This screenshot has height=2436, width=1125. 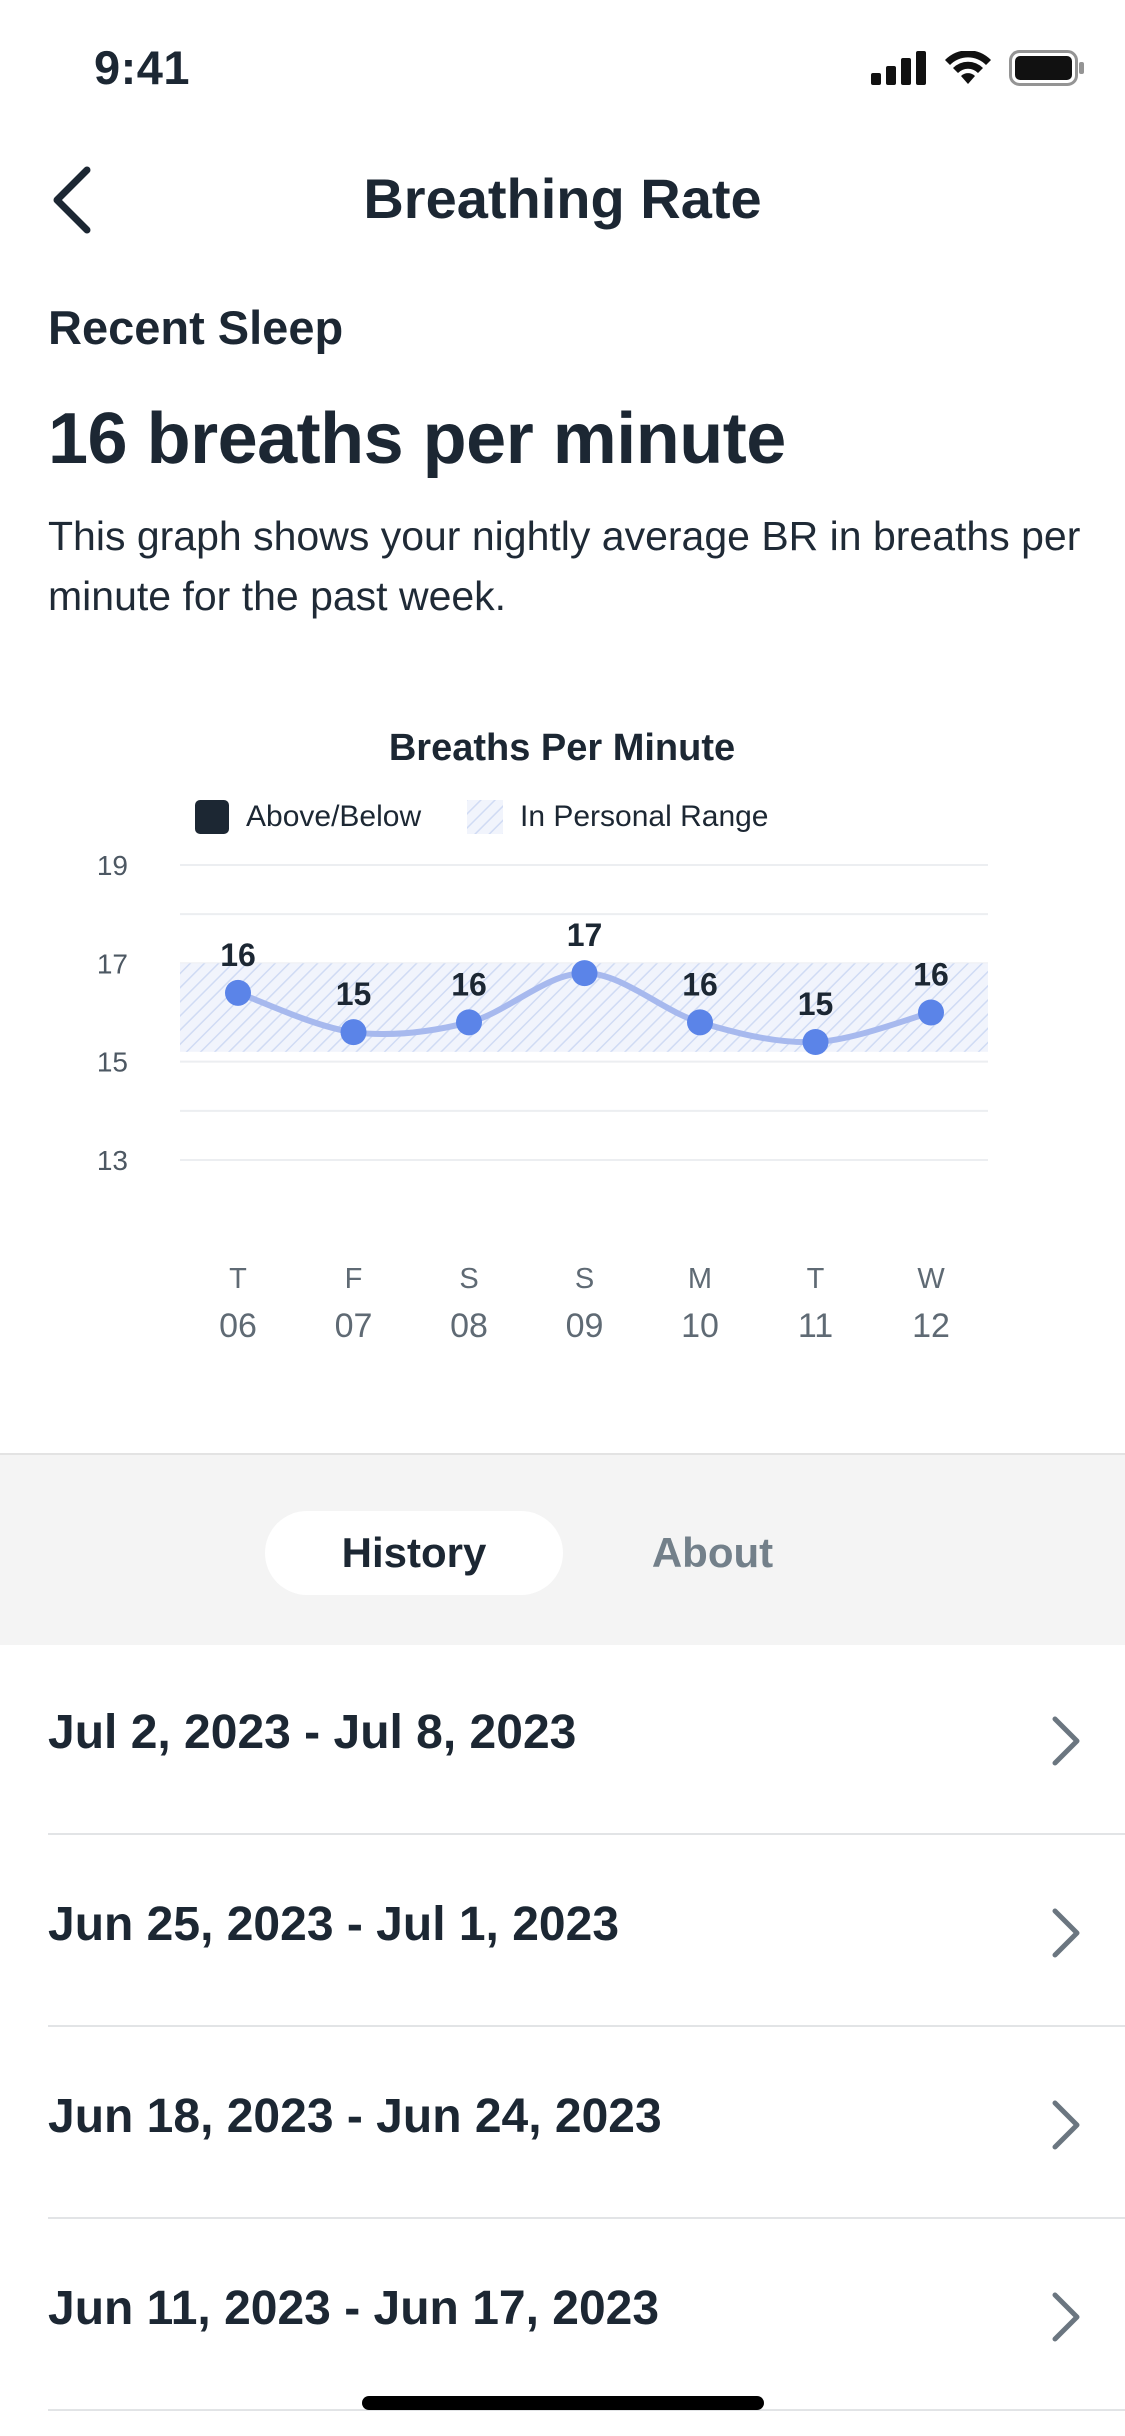 I want to click on legend-label-above-below: Above/Below, so click(x=333, y=816).